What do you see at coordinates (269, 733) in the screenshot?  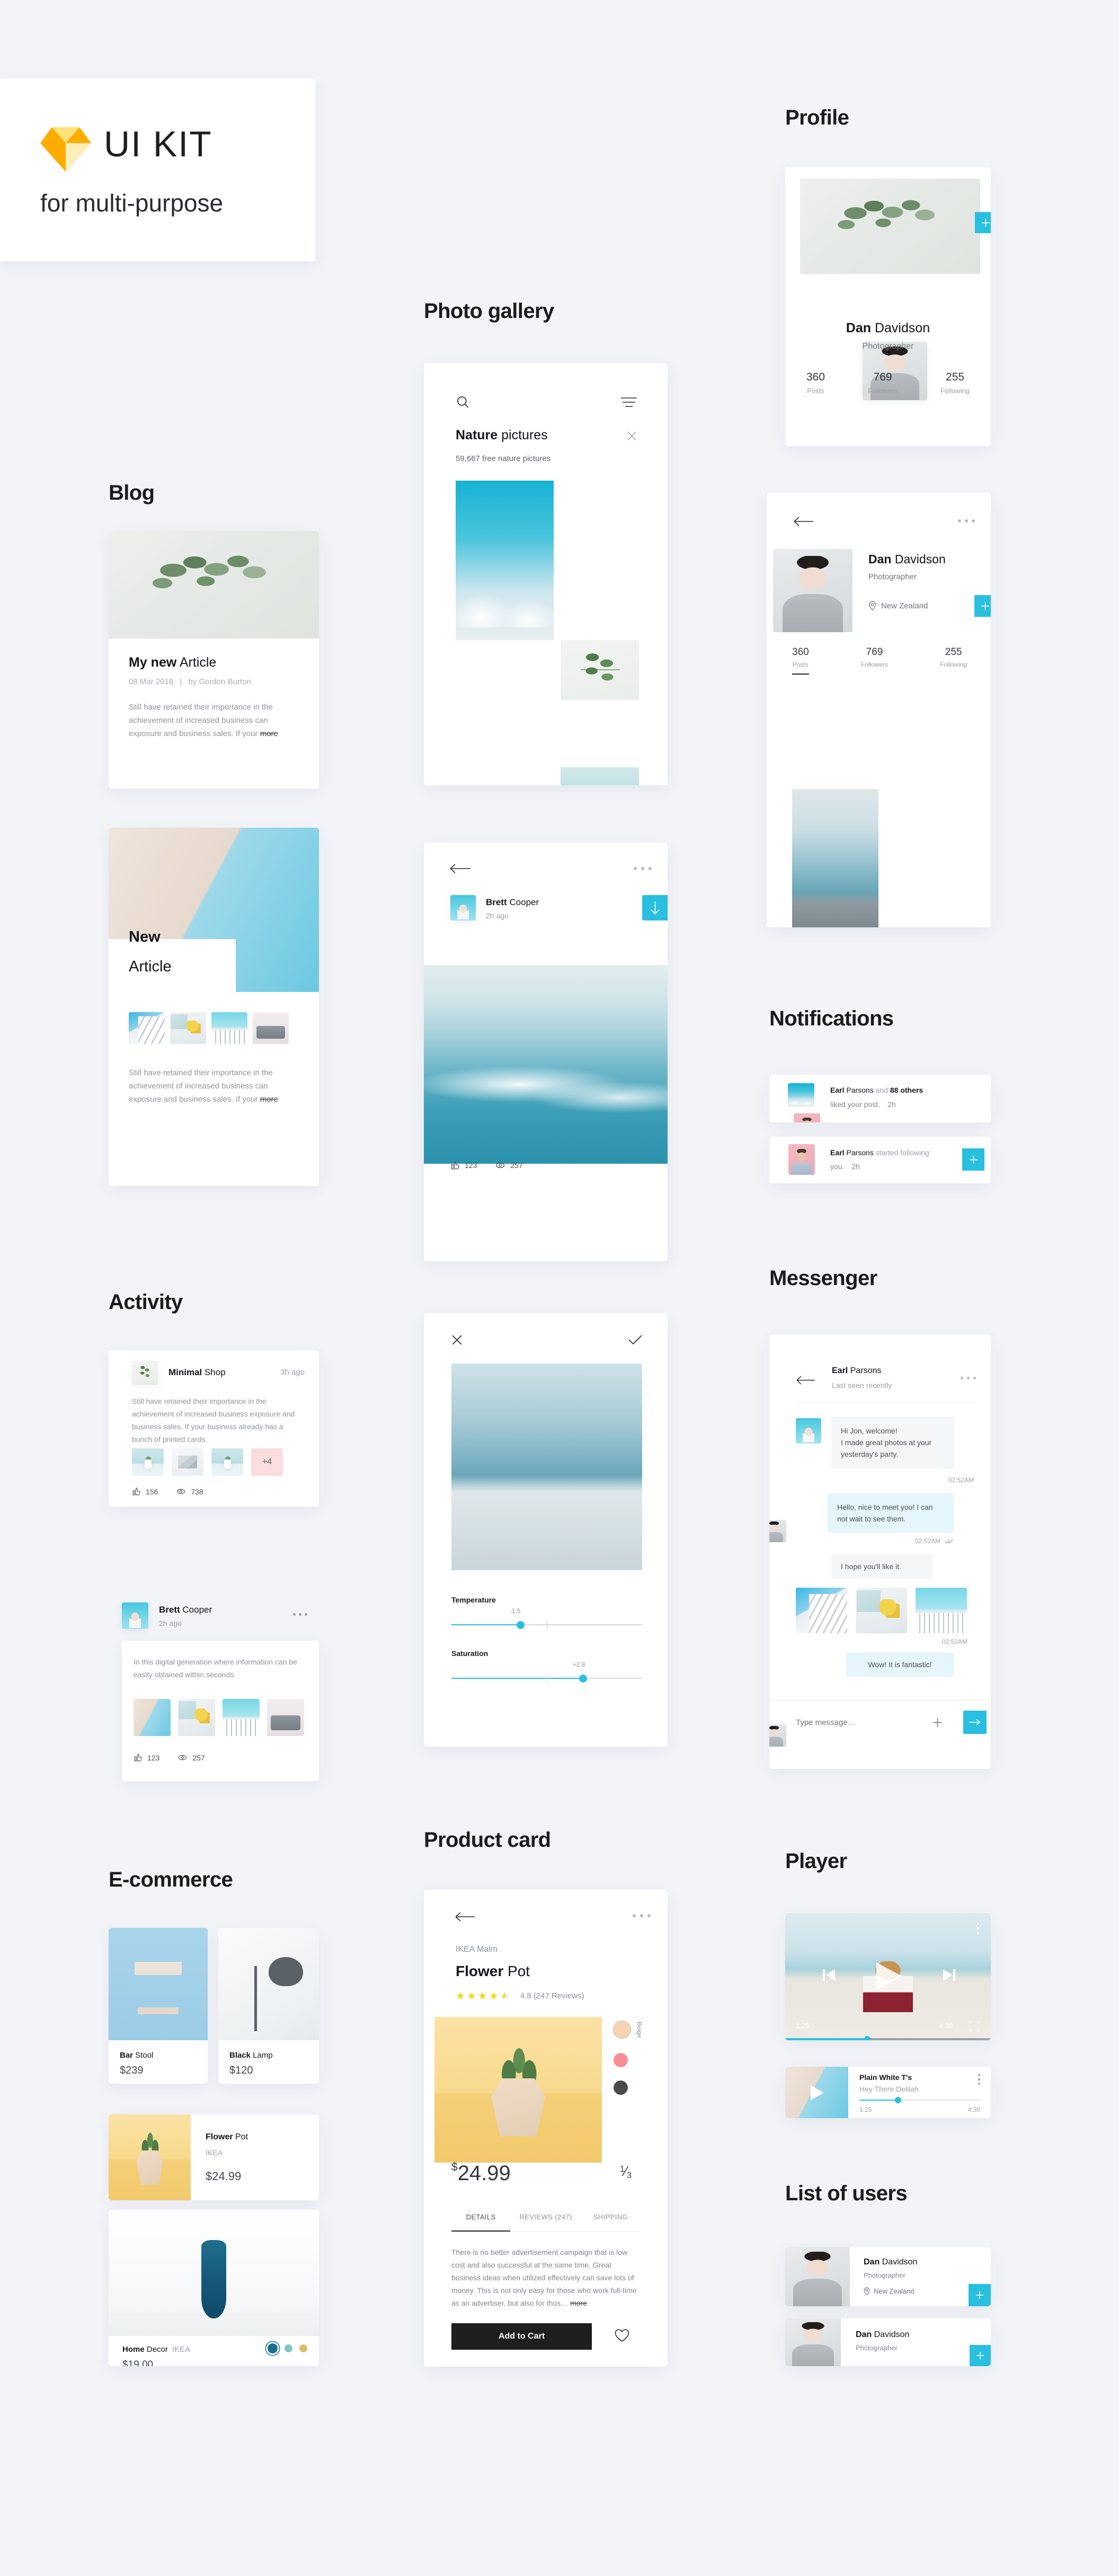 I see `blog-card-1-more-link: more` at bounding box center [269, 733].